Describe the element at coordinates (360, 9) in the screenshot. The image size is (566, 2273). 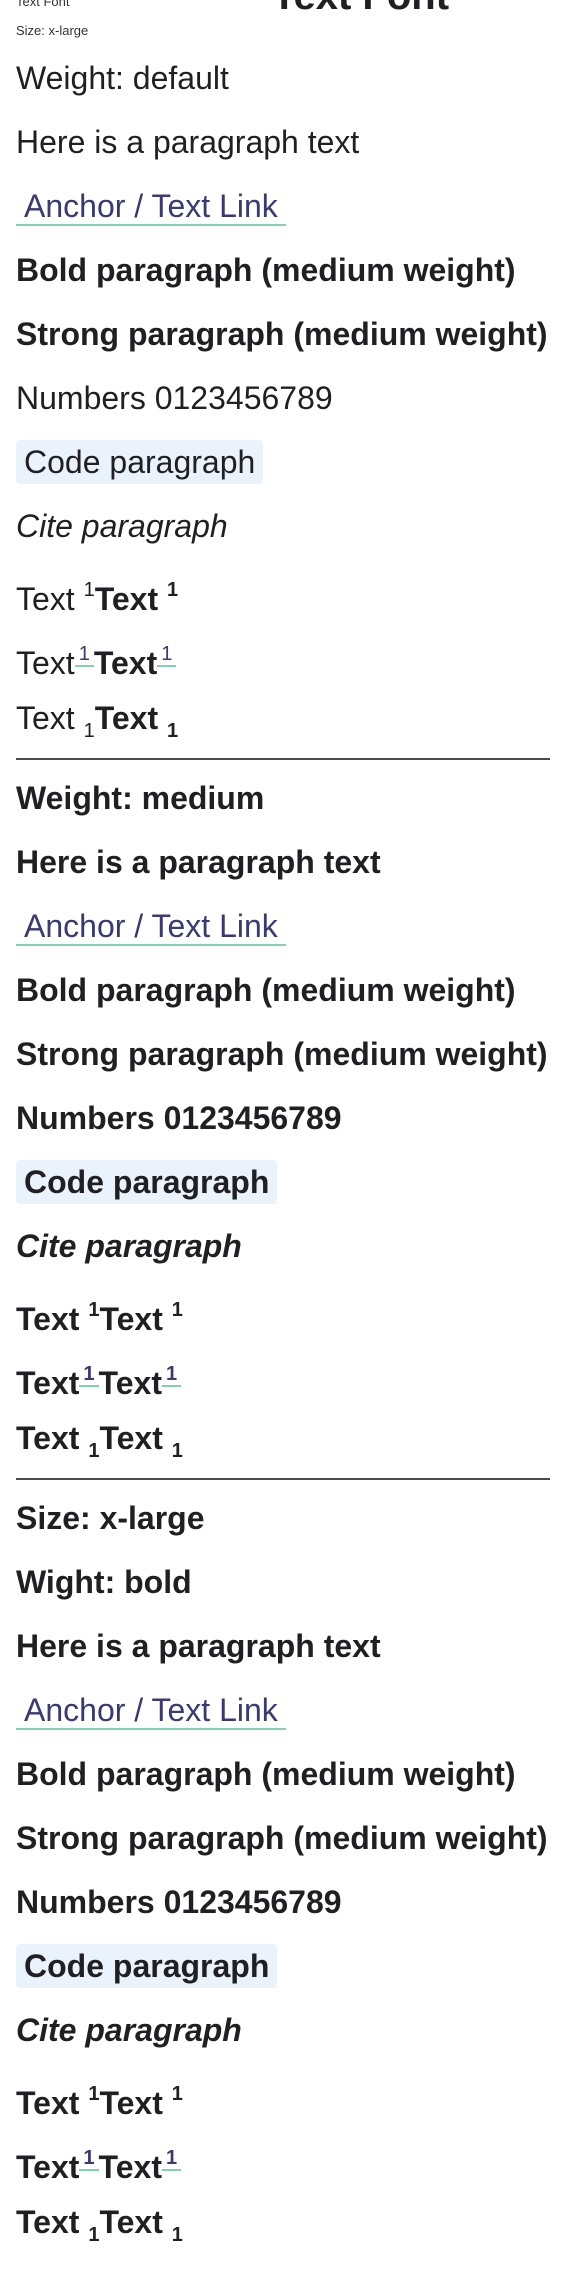
I see `header-title-large: Text Font` at that location.